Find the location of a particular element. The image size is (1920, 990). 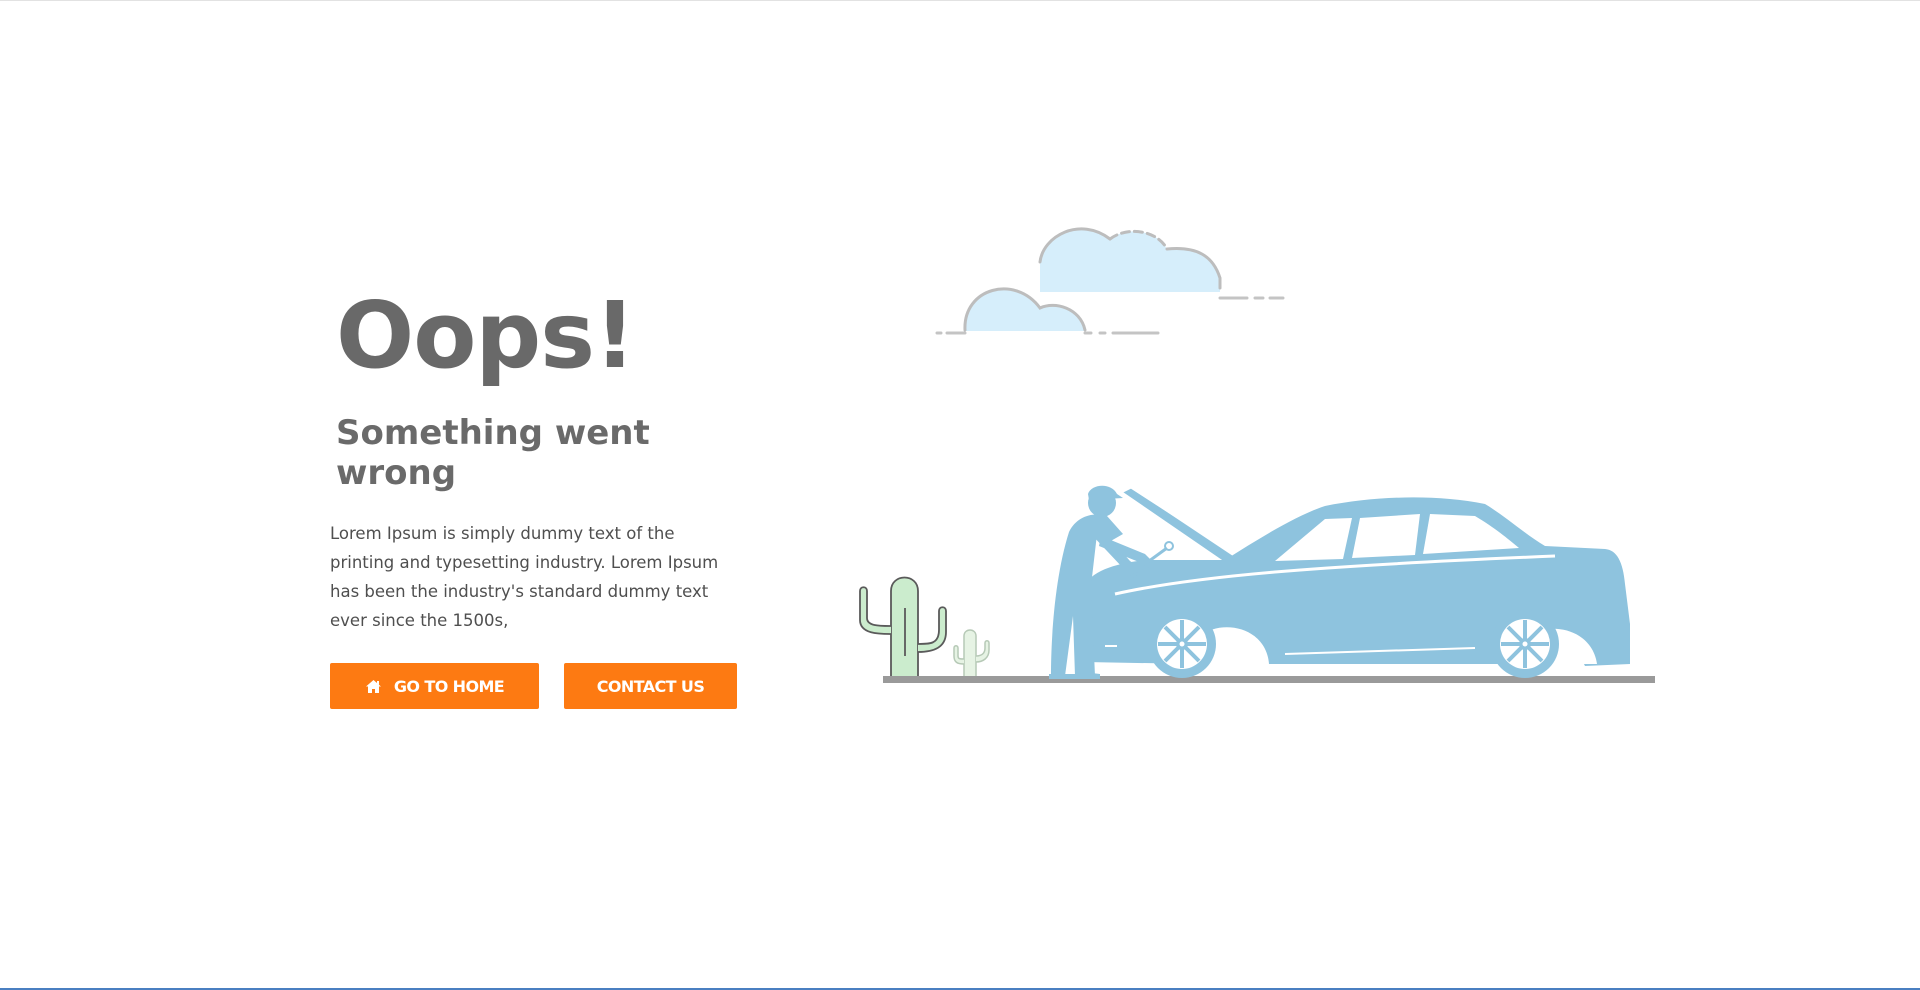

go-to-home-button: GO TO HOME is located at coordinates (434, 686).